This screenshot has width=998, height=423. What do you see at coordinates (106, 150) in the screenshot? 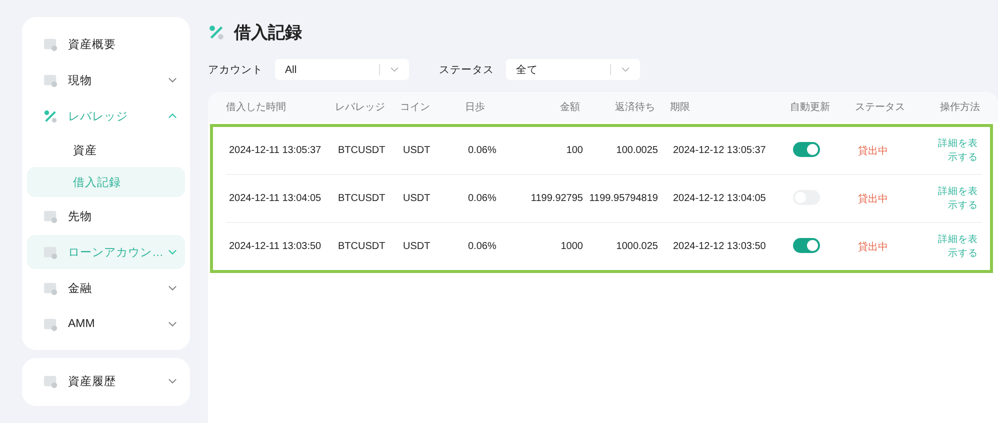
I see `sidebar-subitem: 資産` at bounding box center [106, 150].